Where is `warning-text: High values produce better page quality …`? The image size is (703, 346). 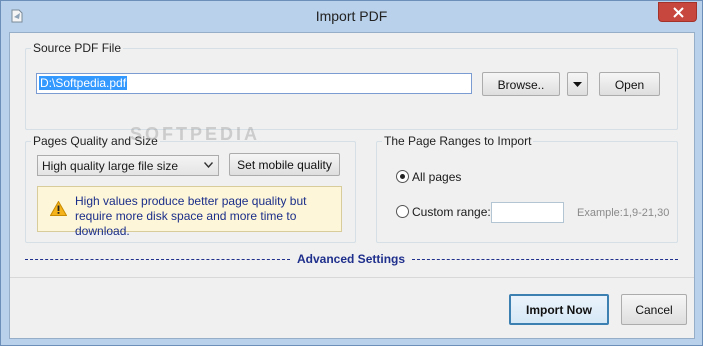
warning-text: High values produce better page quality … is located at coordinates (191, 216).